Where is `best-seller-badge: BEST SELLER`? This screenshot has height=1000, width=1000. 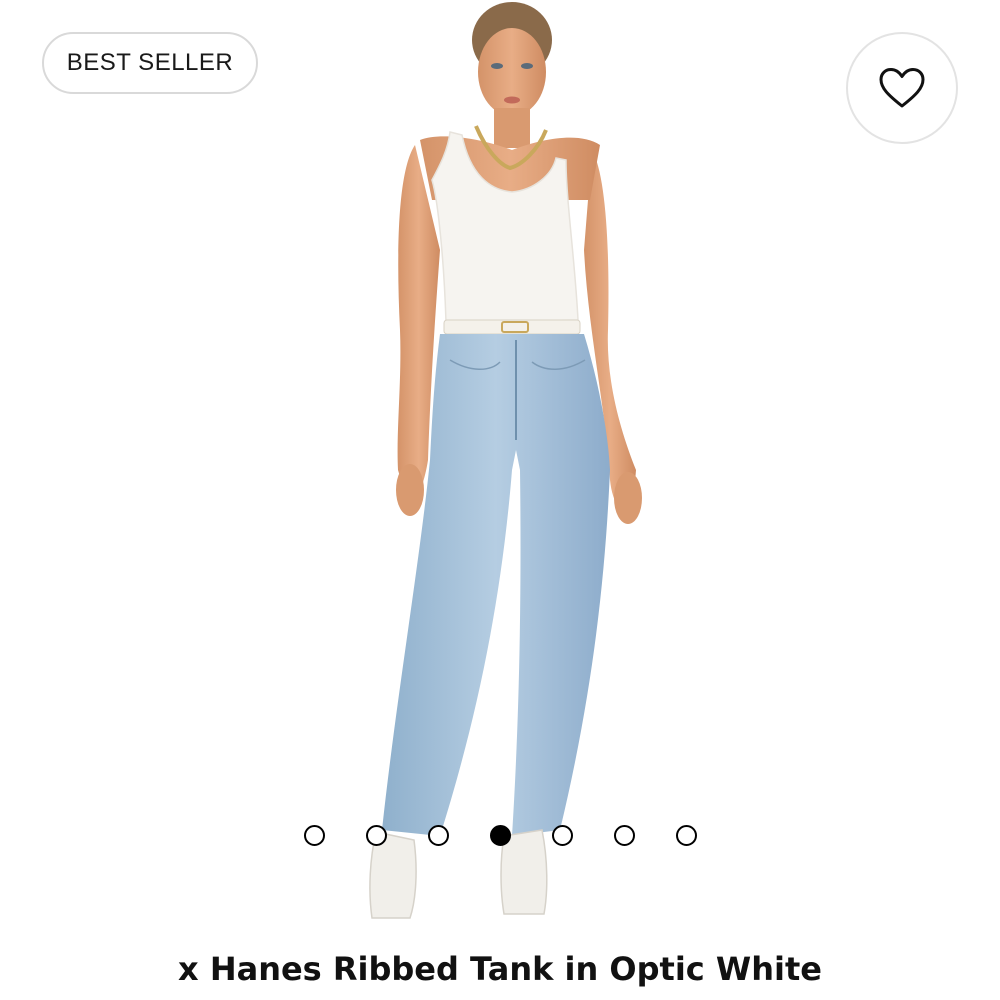 best-seller-badge: BEST SELLER is located at coordinates (150, 63).